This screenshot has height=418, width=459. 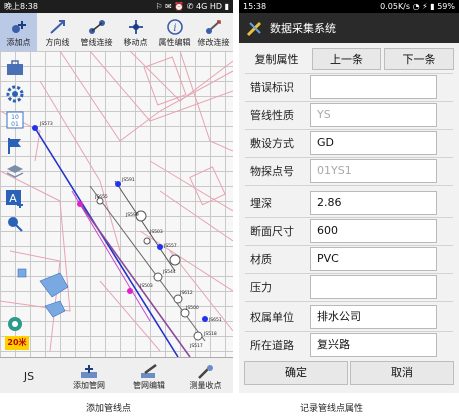 I want to click on map-label: JS599, so click(x=132, y=215).